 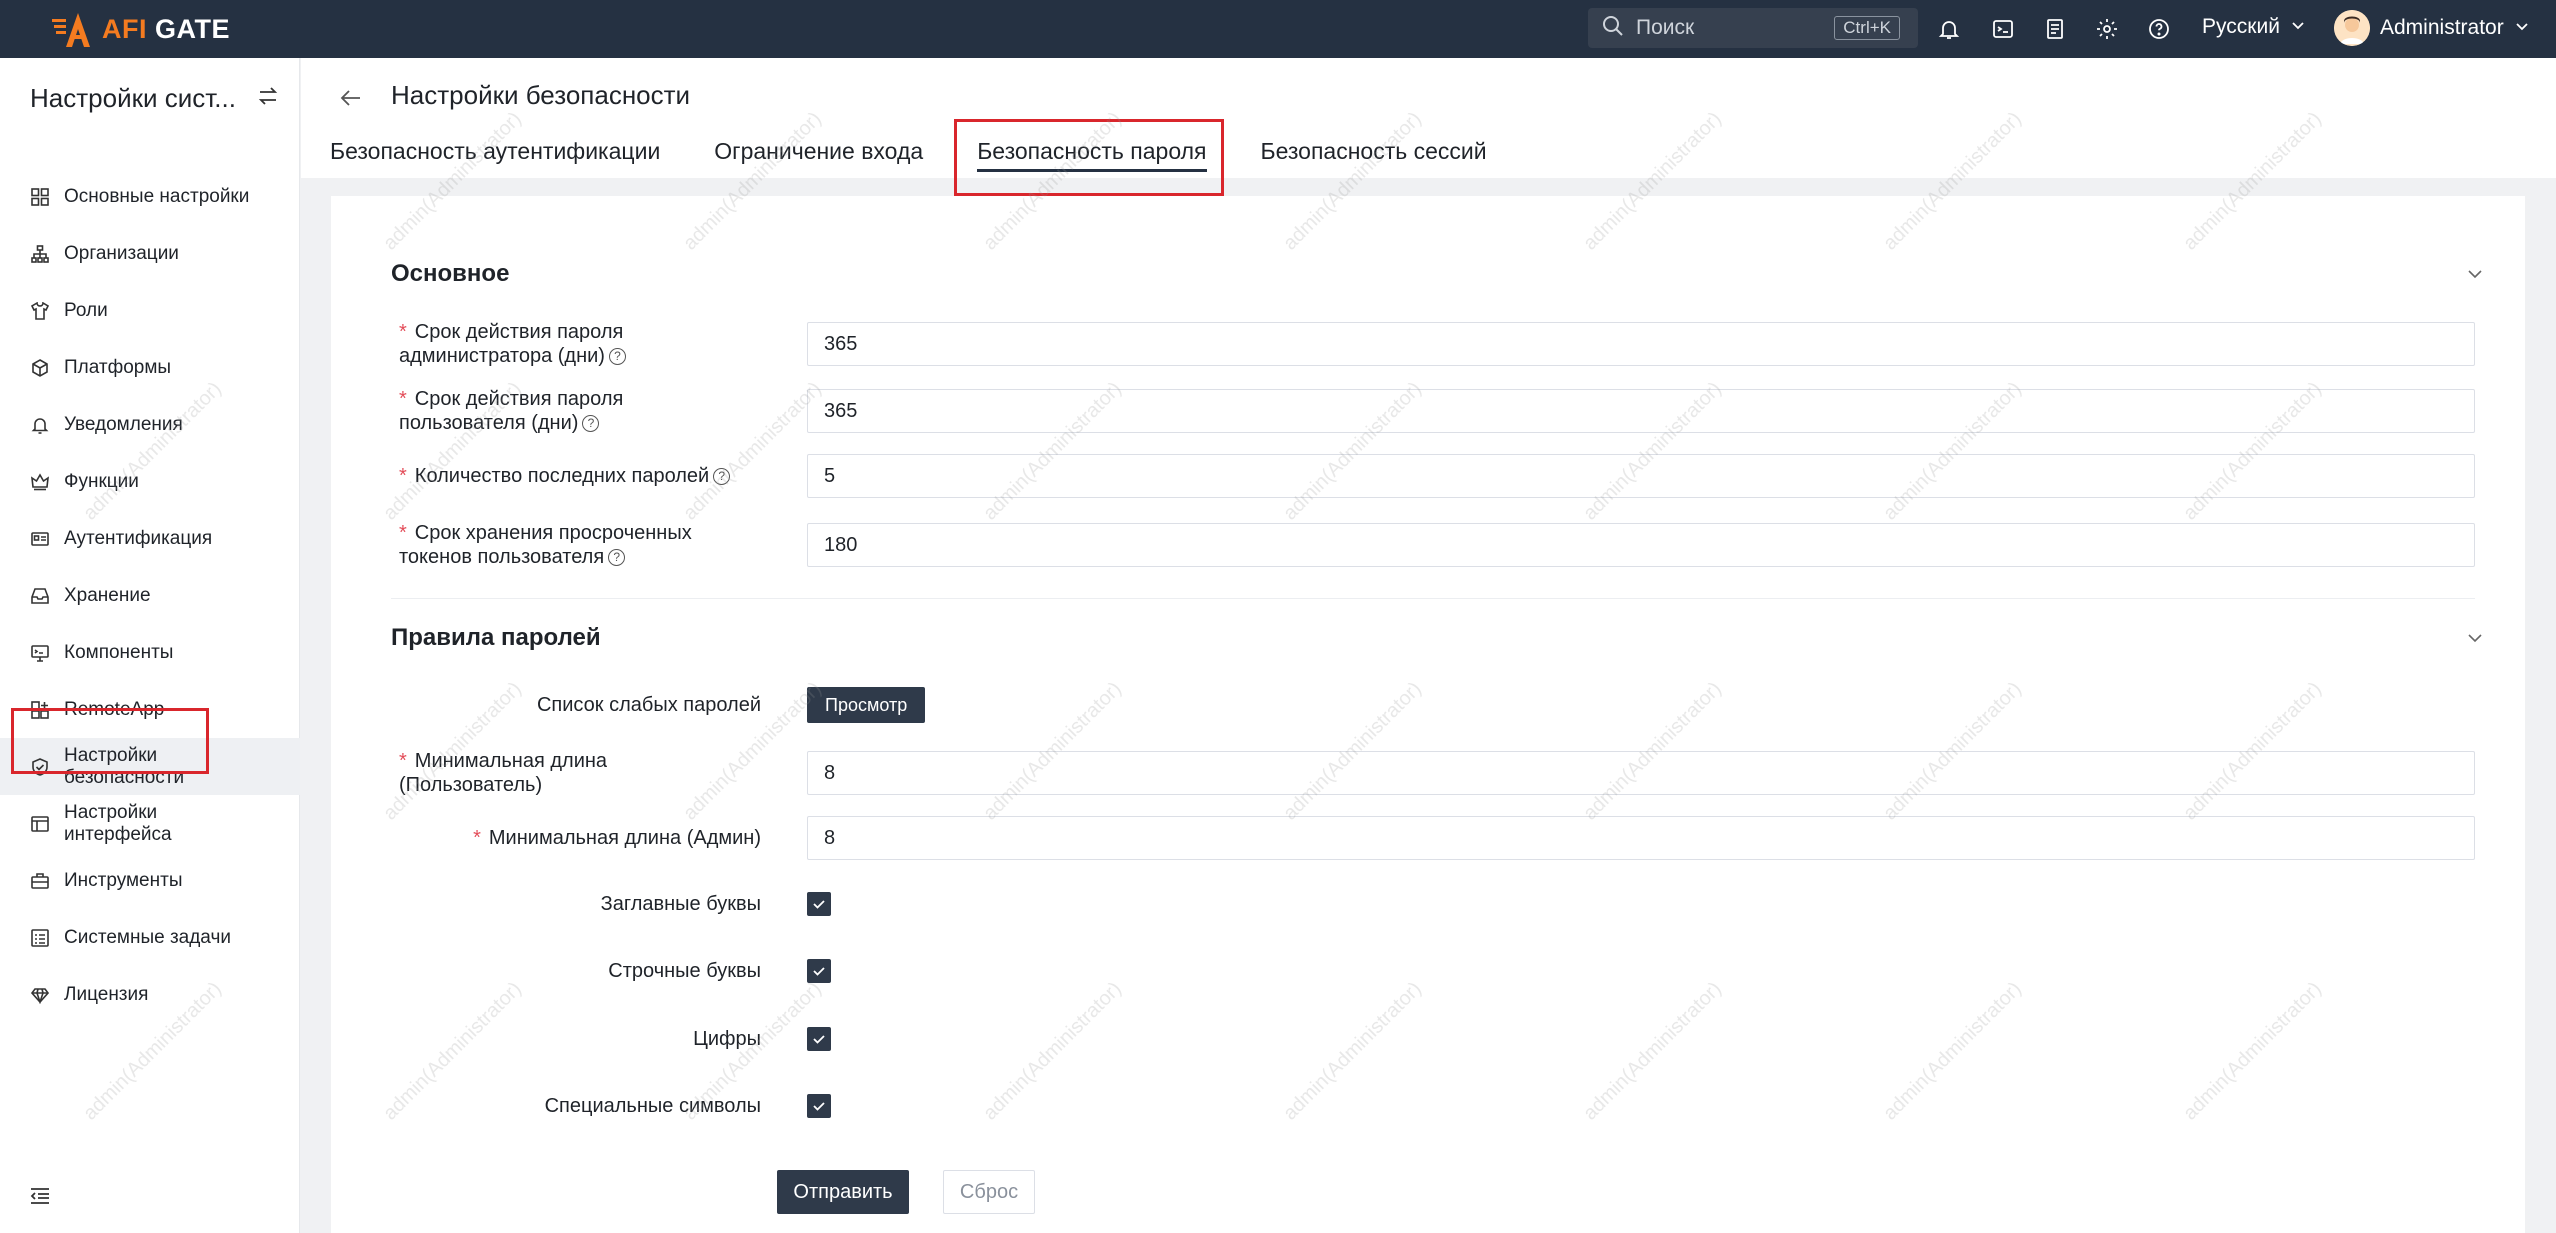 What do you see at coordinates (1641, 476) in the screenshot?
I see `history-input` at bounding box center [1641, 476].